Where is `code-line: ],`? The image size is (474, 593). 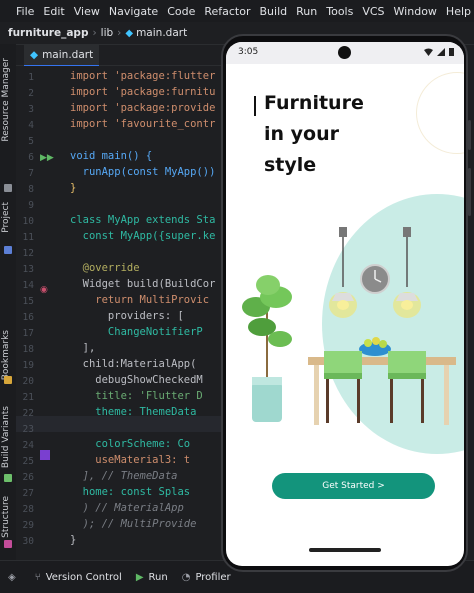
code-line: ], is located at coordinates (83, 348).